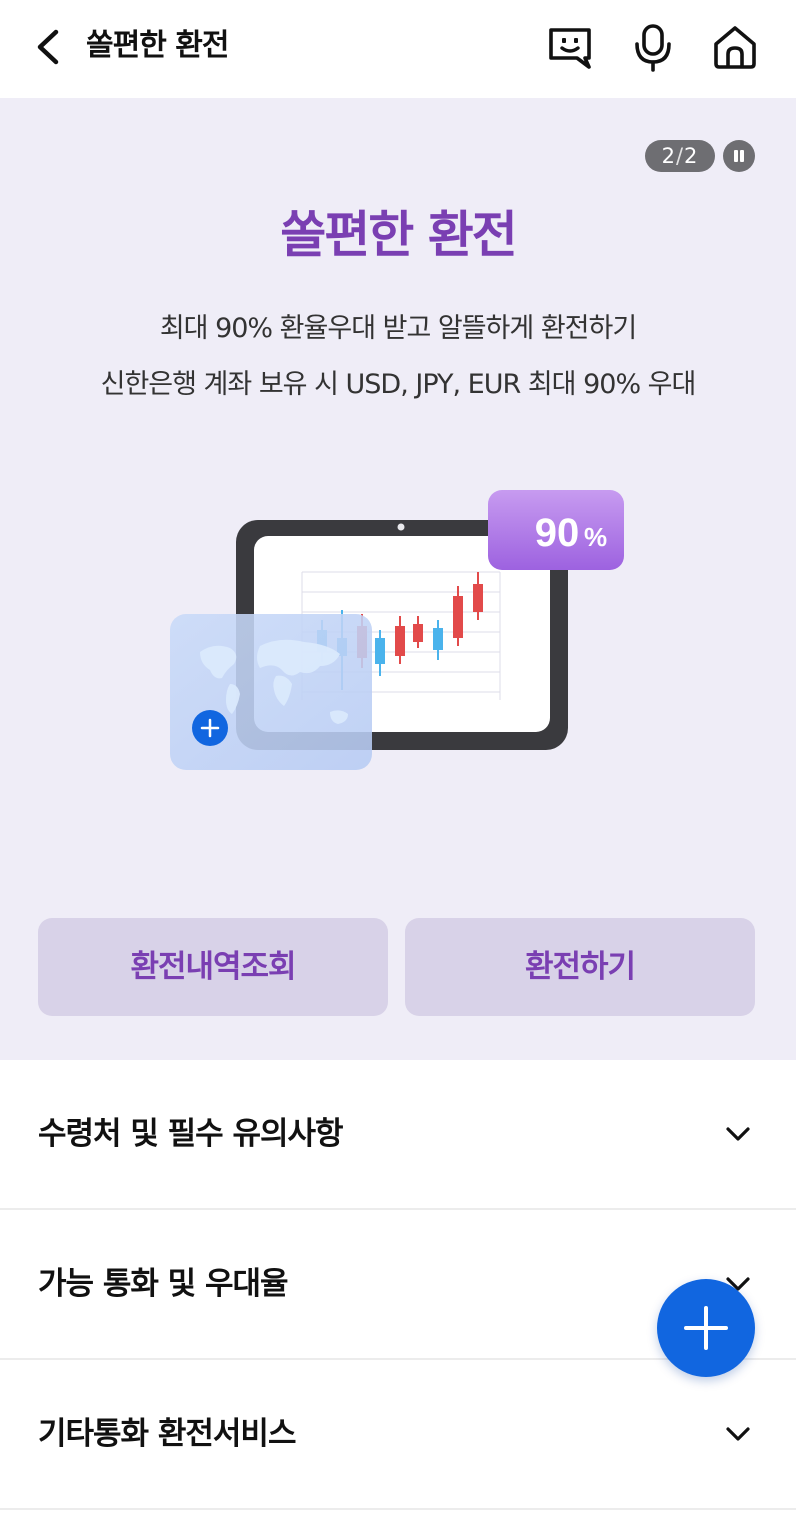 The height and width of the screenshot is (1523, 796). What do you see at coordinates (668, 156) in the screenshot?
I see `pager-current: 2` at bounding box center [668, 156].